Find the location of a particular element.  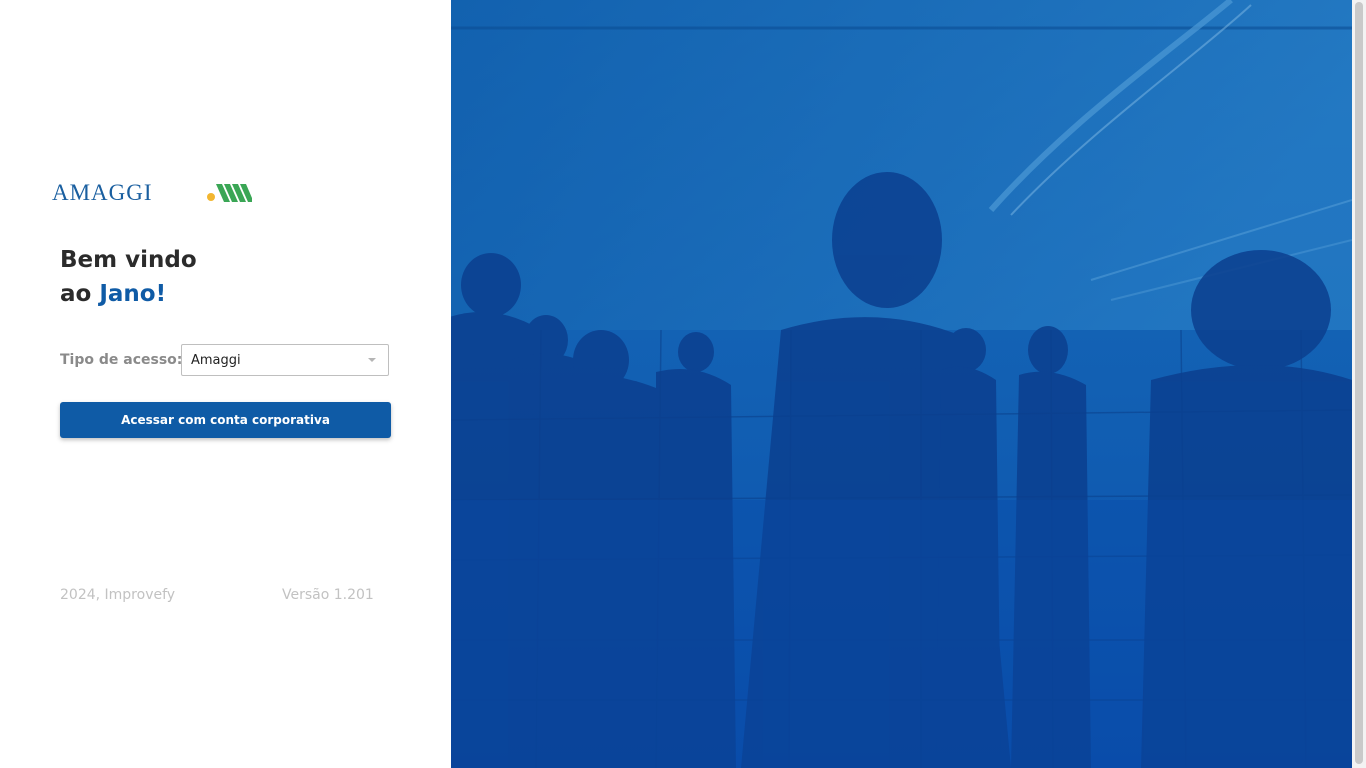

corporate-login-button: Acessar com conta corporativa is located at coordinates (225, 420).